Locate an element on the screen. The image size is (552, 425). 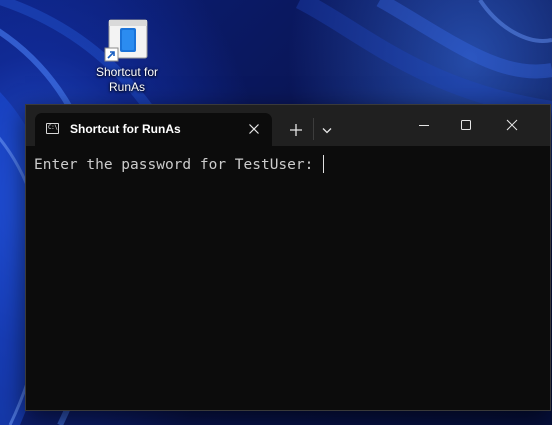
title-bar: C:\ Shortcut for RunAs is located at coordinates (288, 125).